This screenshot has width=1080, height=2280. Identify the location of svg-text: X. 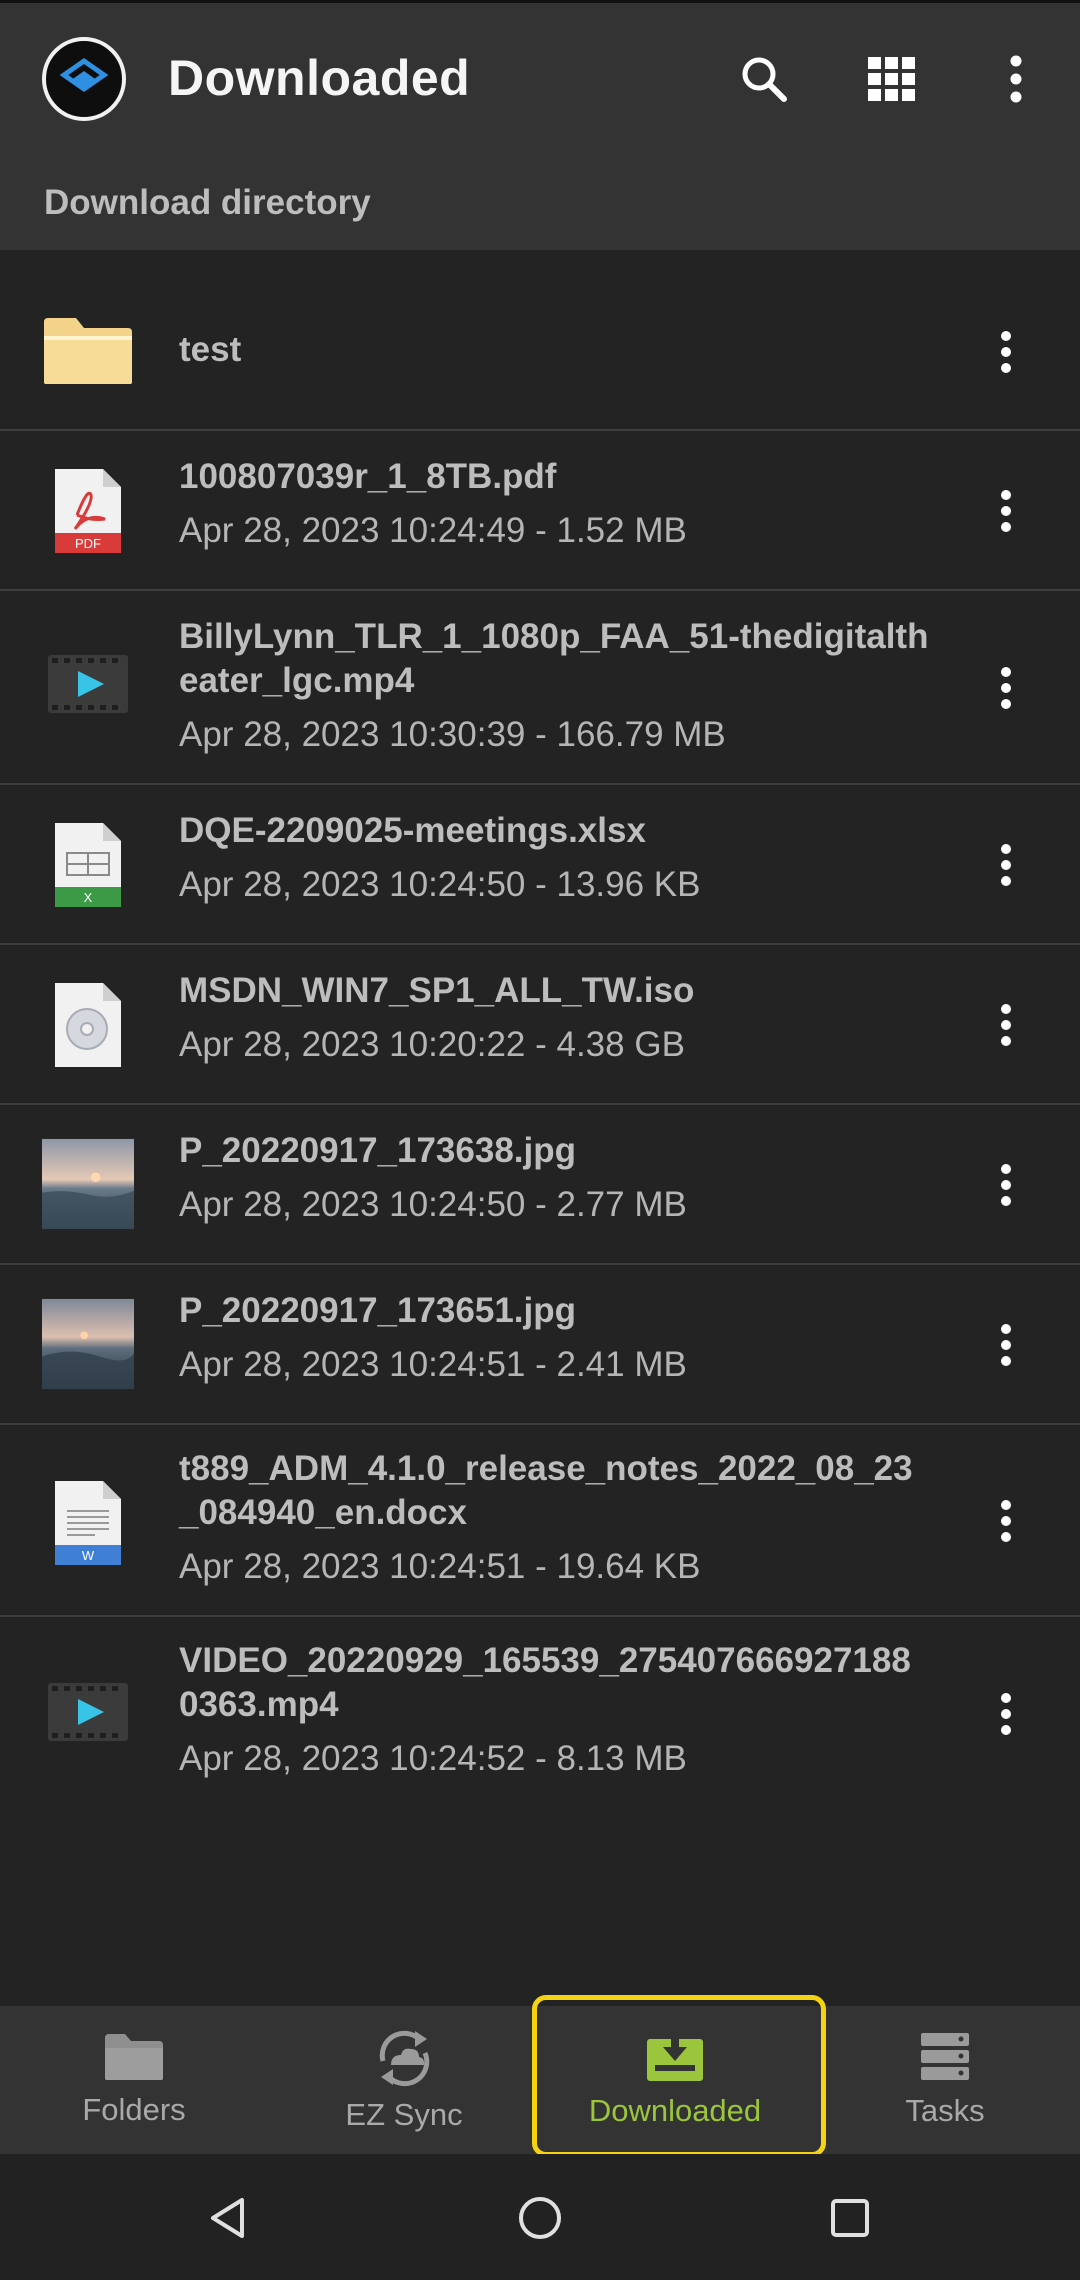
(88, 897).